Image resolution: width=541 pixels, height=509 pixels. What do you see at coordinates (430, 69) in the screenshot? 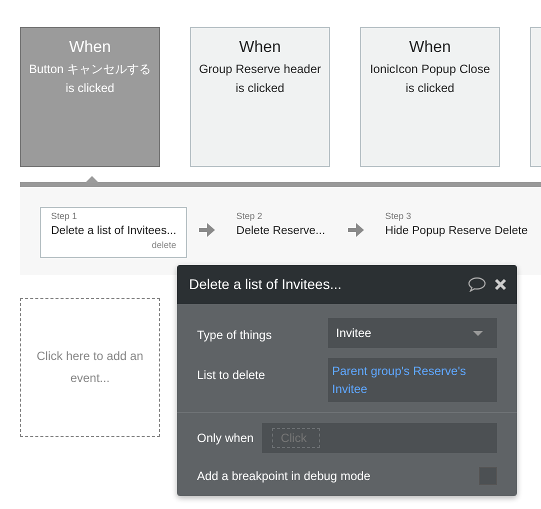
I see `event-description: IonicIcon Popup Close` at bounding box center [430, 69].